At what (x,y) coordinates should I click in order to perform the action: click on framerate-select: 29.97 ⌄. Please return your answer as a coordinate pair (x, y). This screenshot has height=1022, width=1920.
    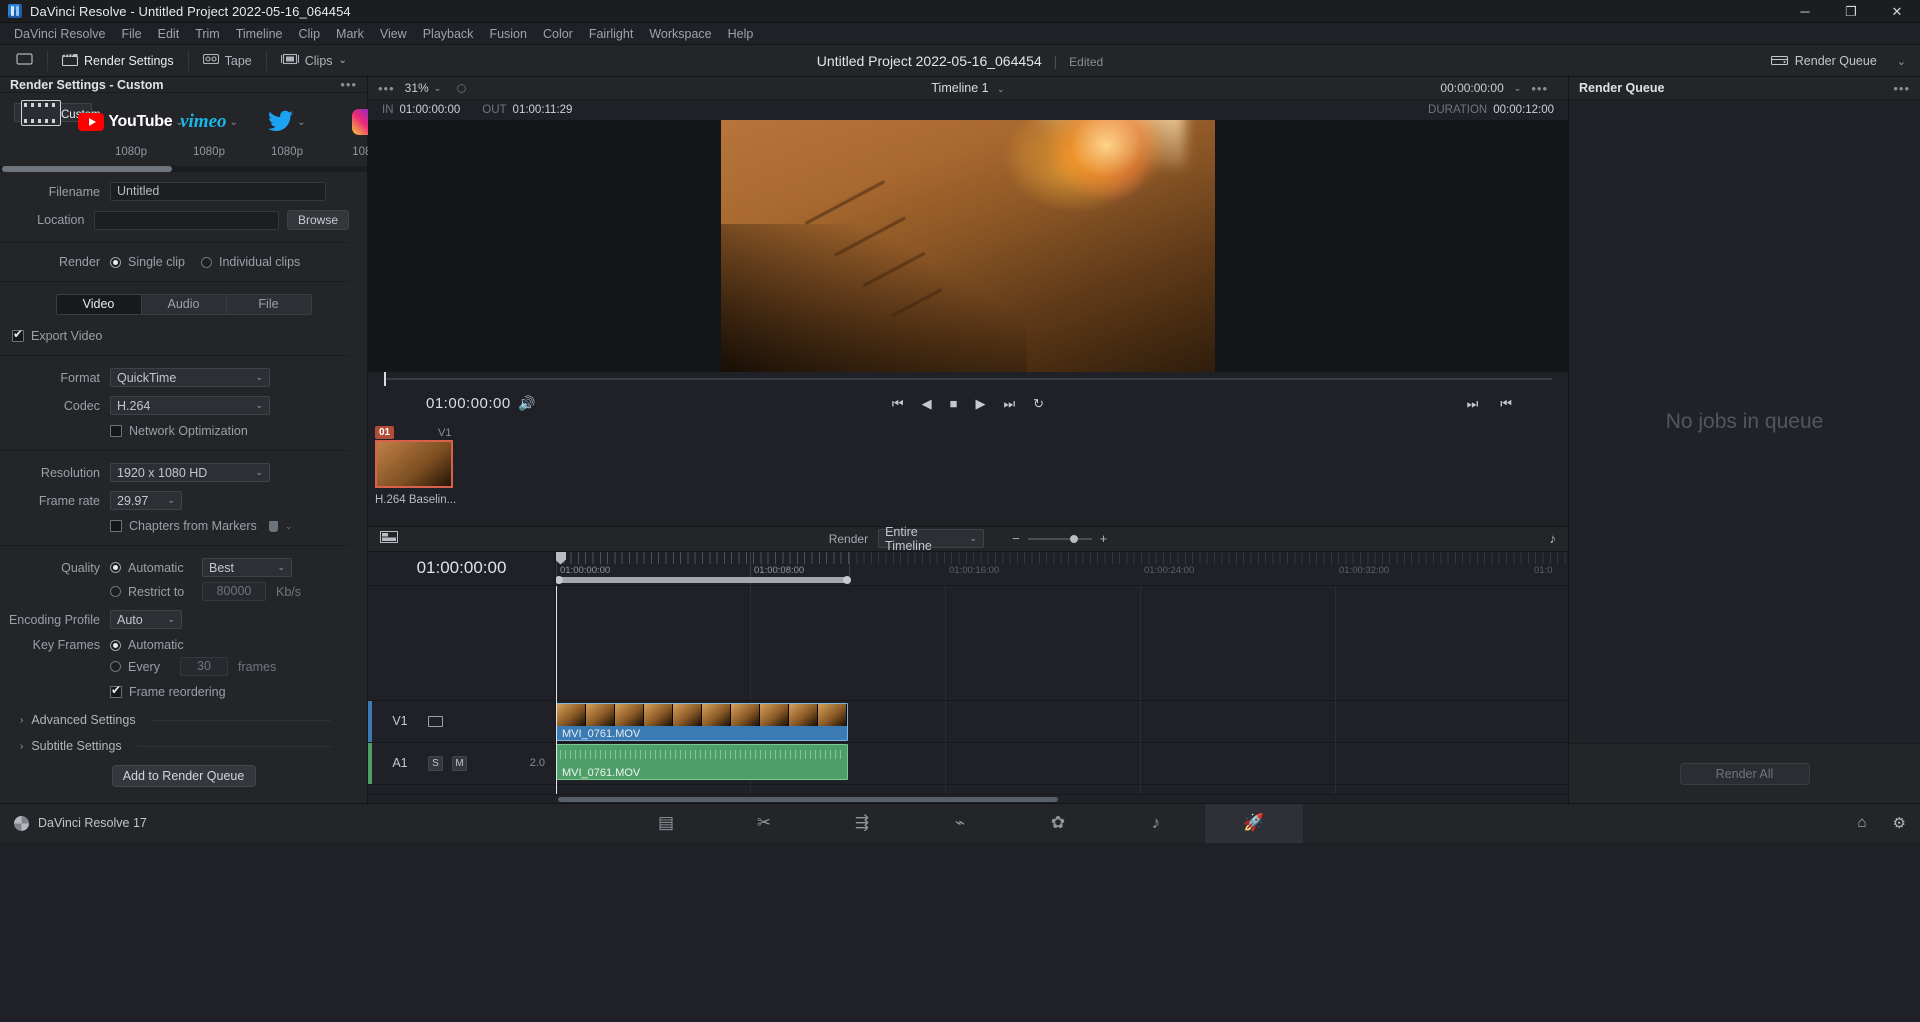
    Looking at the image, I should click on (146, 500).